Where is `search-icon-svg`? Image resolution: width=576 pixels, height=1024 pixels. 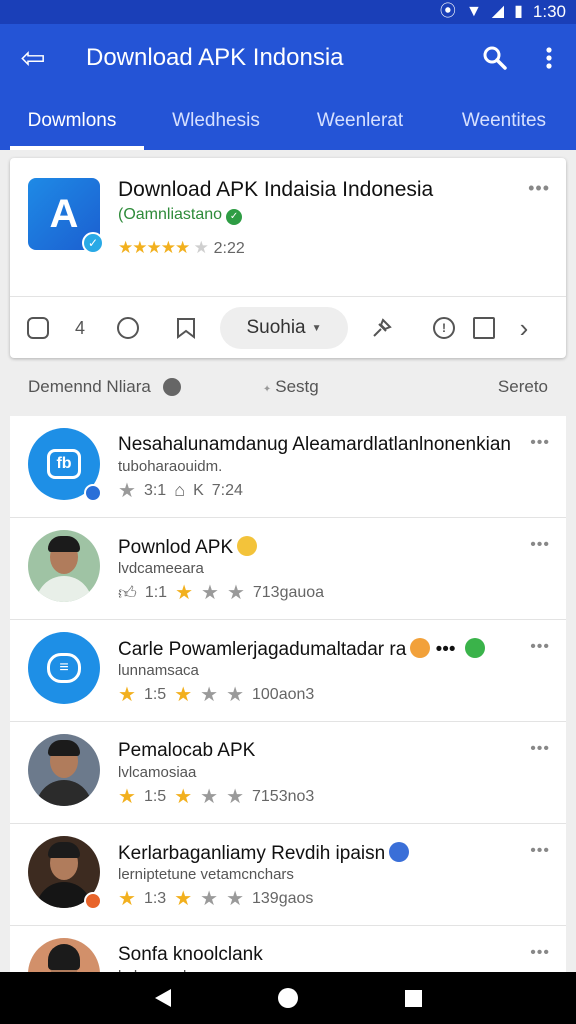
search-icon-svg is located at coordinates (495, 58).